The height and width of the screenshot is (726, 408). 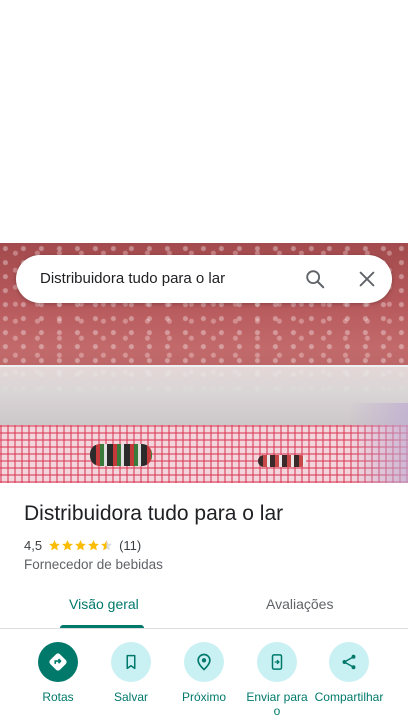 I want to click on place-category: Fornecedor de bebidas, so click(x=93, y=564).